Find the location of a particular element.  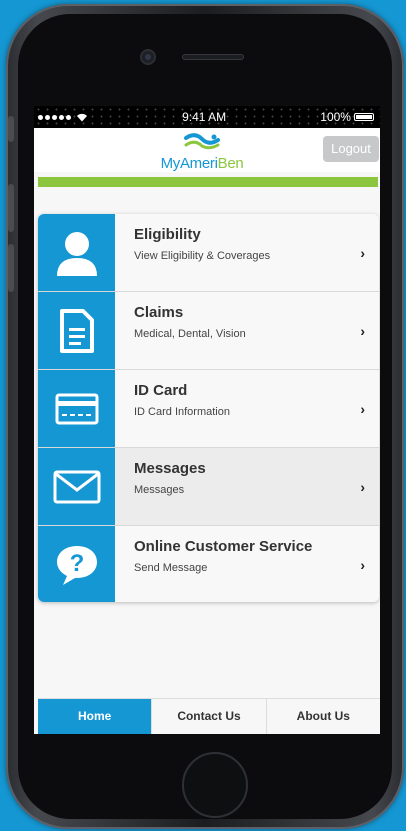

menu-item-messages: Messages Messages › is located at coordinates (208, 487).